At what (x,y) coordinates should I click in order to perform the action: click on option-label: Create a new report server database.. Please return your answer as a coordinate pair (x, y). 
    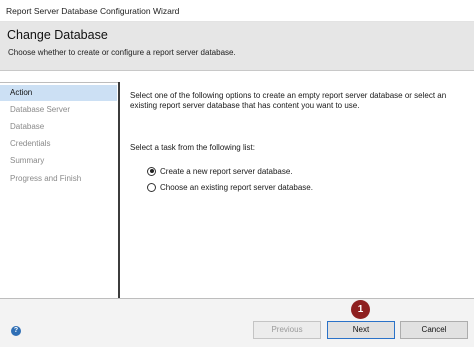
    Looking at the image, I should click on (226, 171).